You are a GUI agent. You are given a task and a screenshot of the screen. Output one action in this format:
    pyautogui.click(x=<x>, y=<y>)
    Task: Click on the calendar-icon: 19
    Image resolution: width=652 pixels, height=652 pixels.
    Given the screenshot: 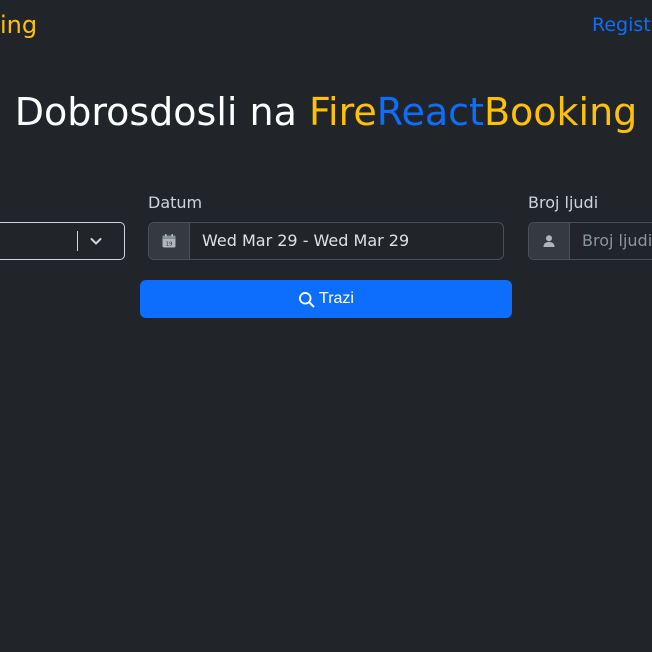 What is the action you would take?
    pyautogui.click(x=169, y=241)
    